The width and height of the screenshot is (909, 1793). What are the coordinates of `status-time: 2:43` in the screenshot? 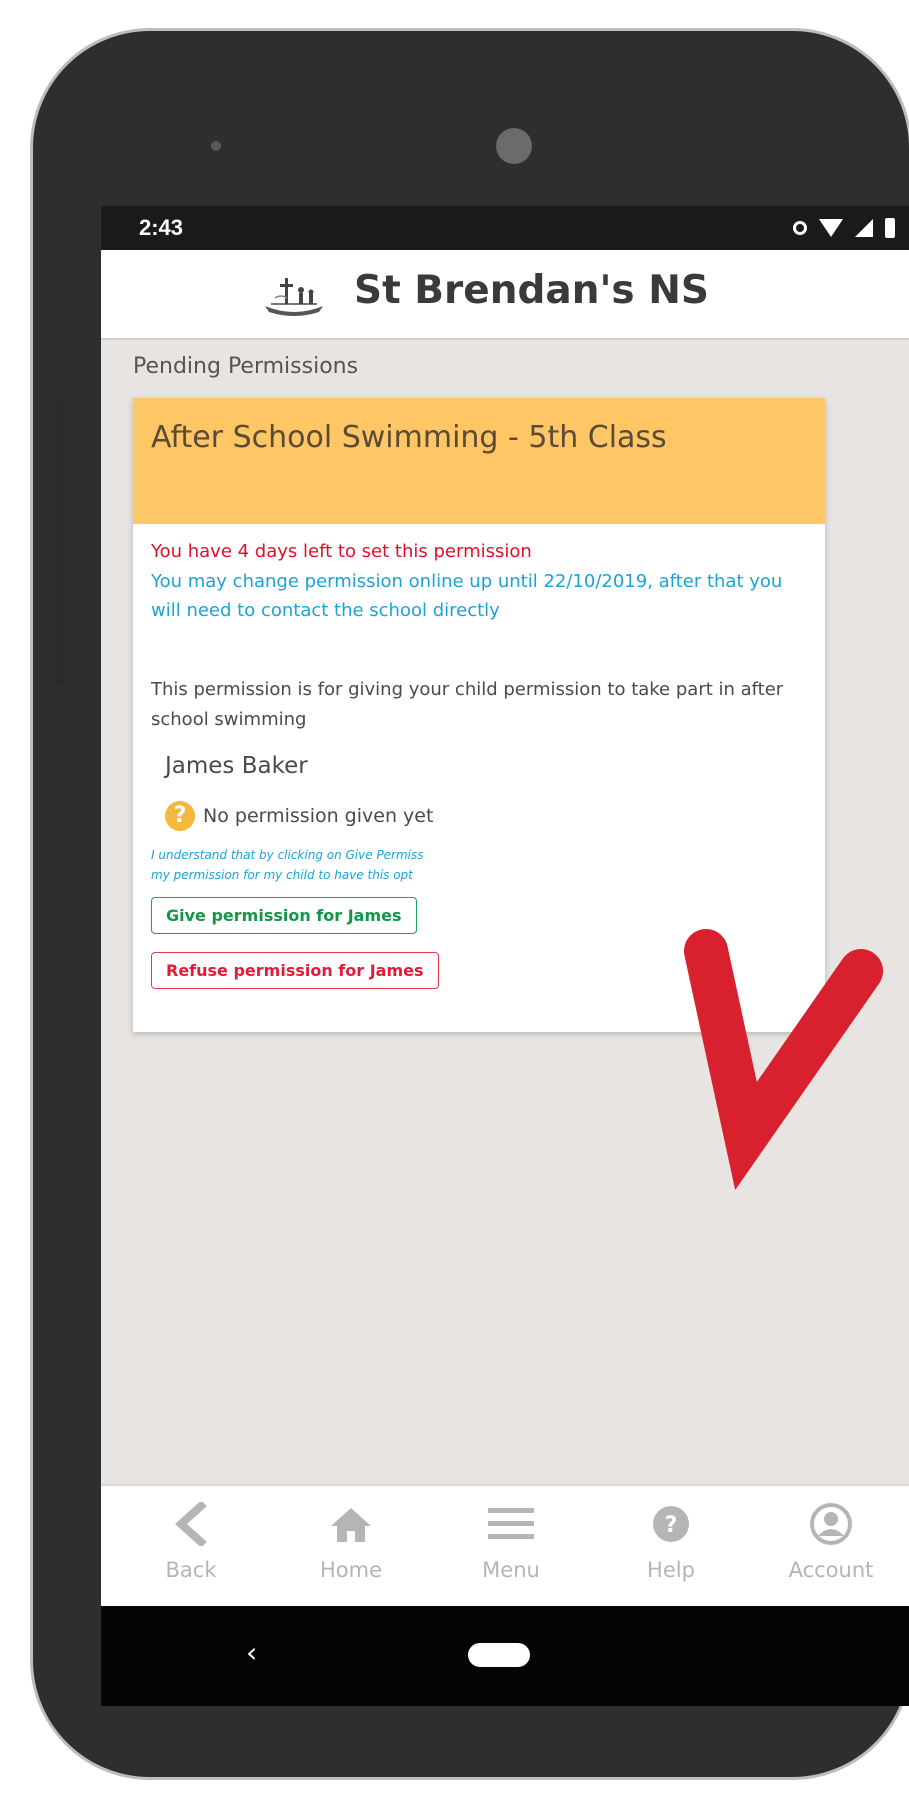 It's located at (161, 227).